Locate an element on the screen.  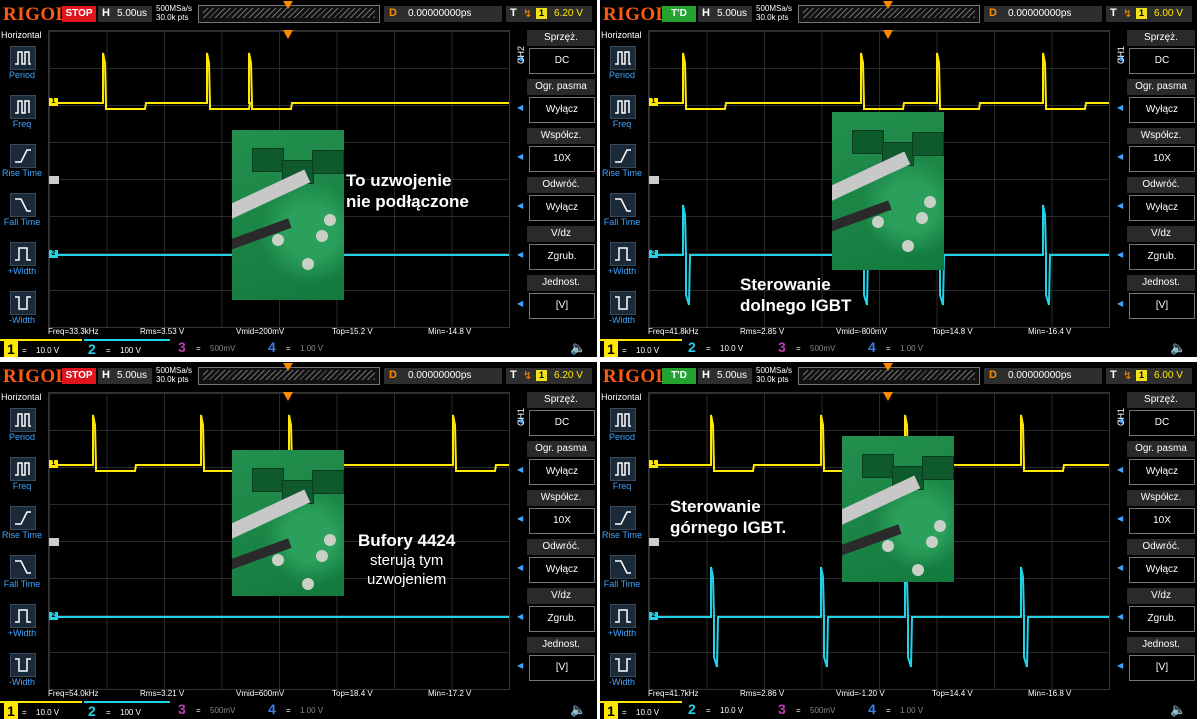
ch2-scale-cell: 2 = 10.0 V is located at coordinates (727, 348).